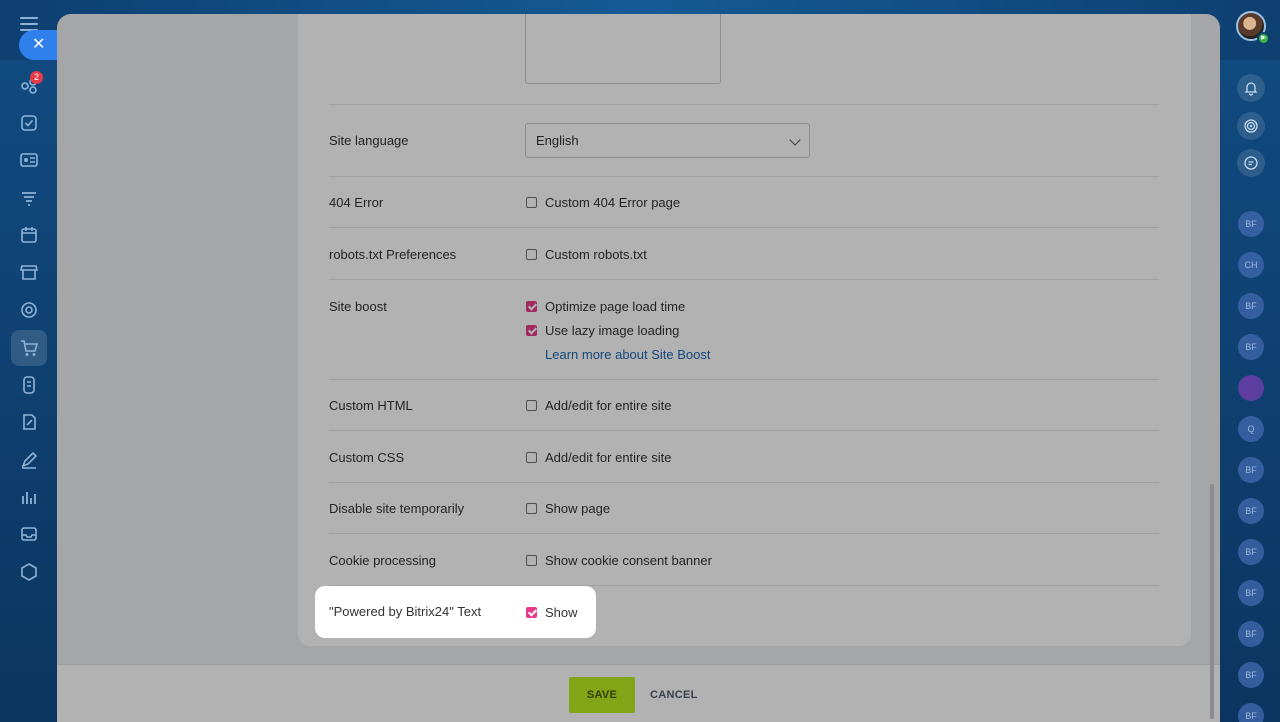 This screenshot has width=1280, height=722. What do you see at coordinates (29, 198) in the screenshot?
I see `crm-icon` at bounding box center [29, 198].